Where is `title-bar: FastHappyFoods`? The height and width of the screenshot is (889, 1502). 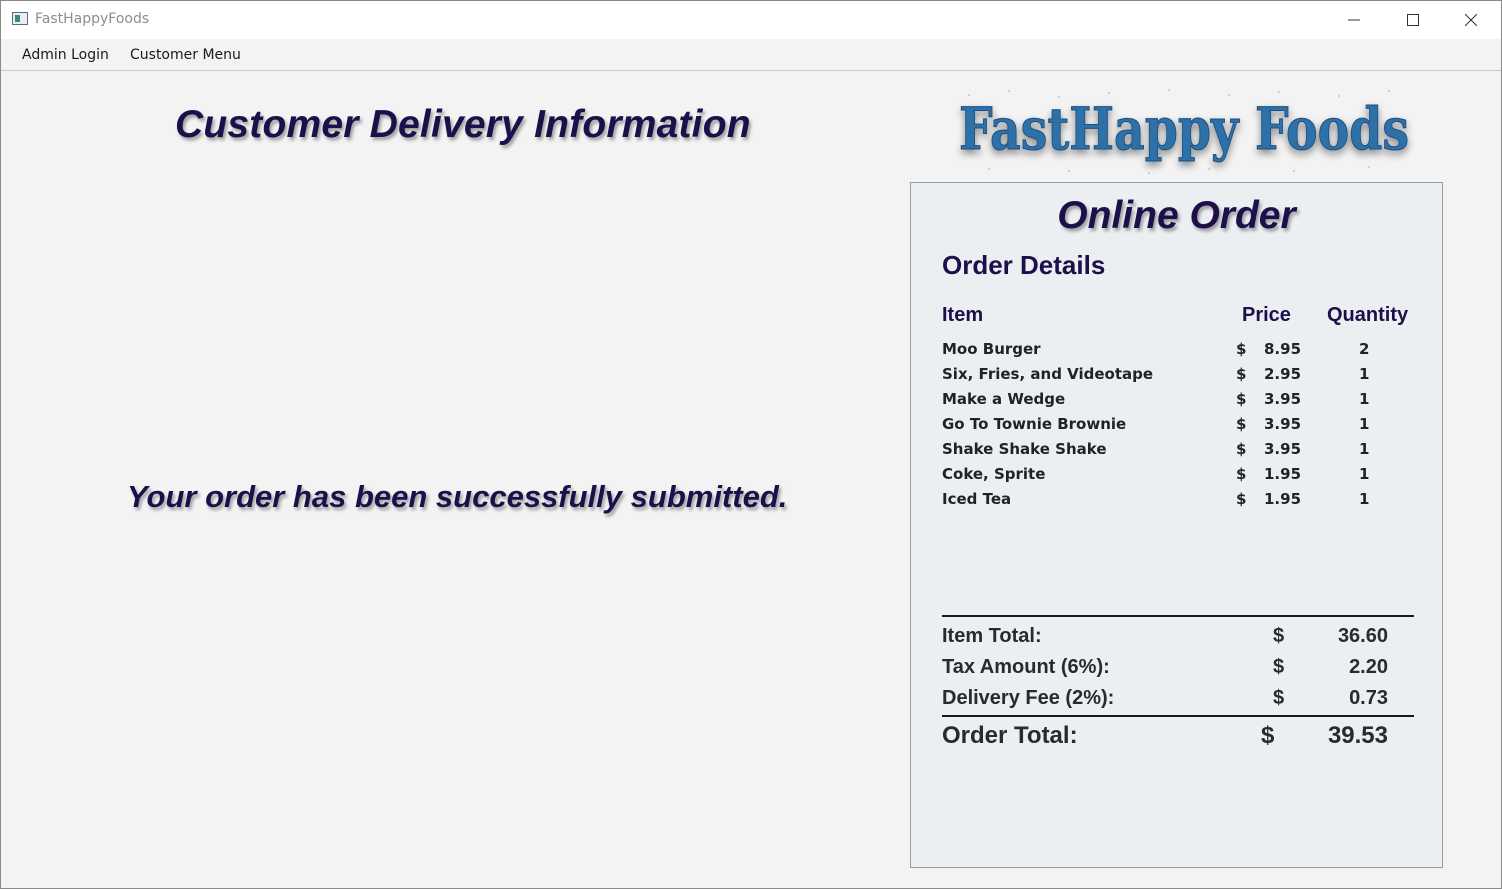 title-bar: FastHappyFoods is located at coordinates (751, 20).